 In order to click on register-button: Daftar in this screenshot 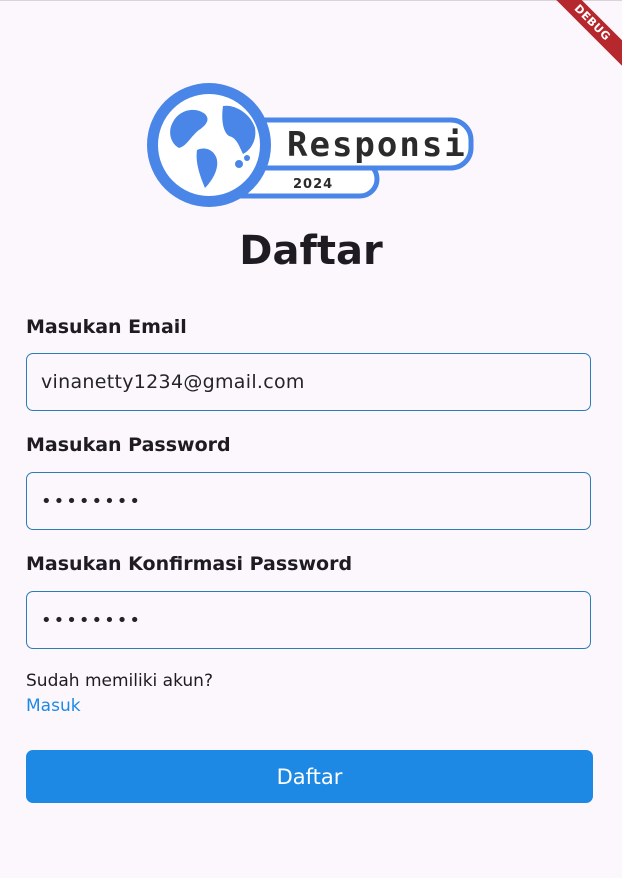, I will do `click(309, 776)`.